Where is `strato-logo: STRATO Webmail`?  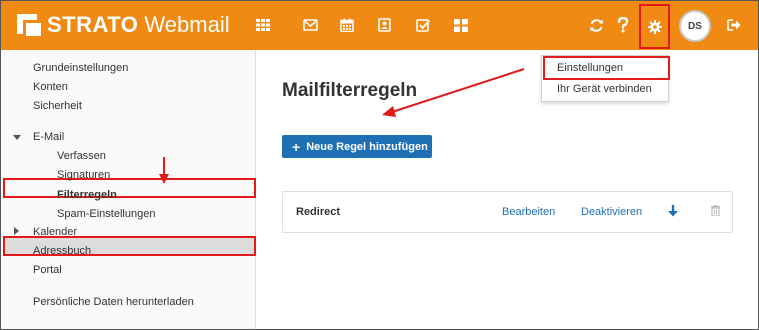 strato-logo: STRATO Webmail is located at coordinates (123, 25).